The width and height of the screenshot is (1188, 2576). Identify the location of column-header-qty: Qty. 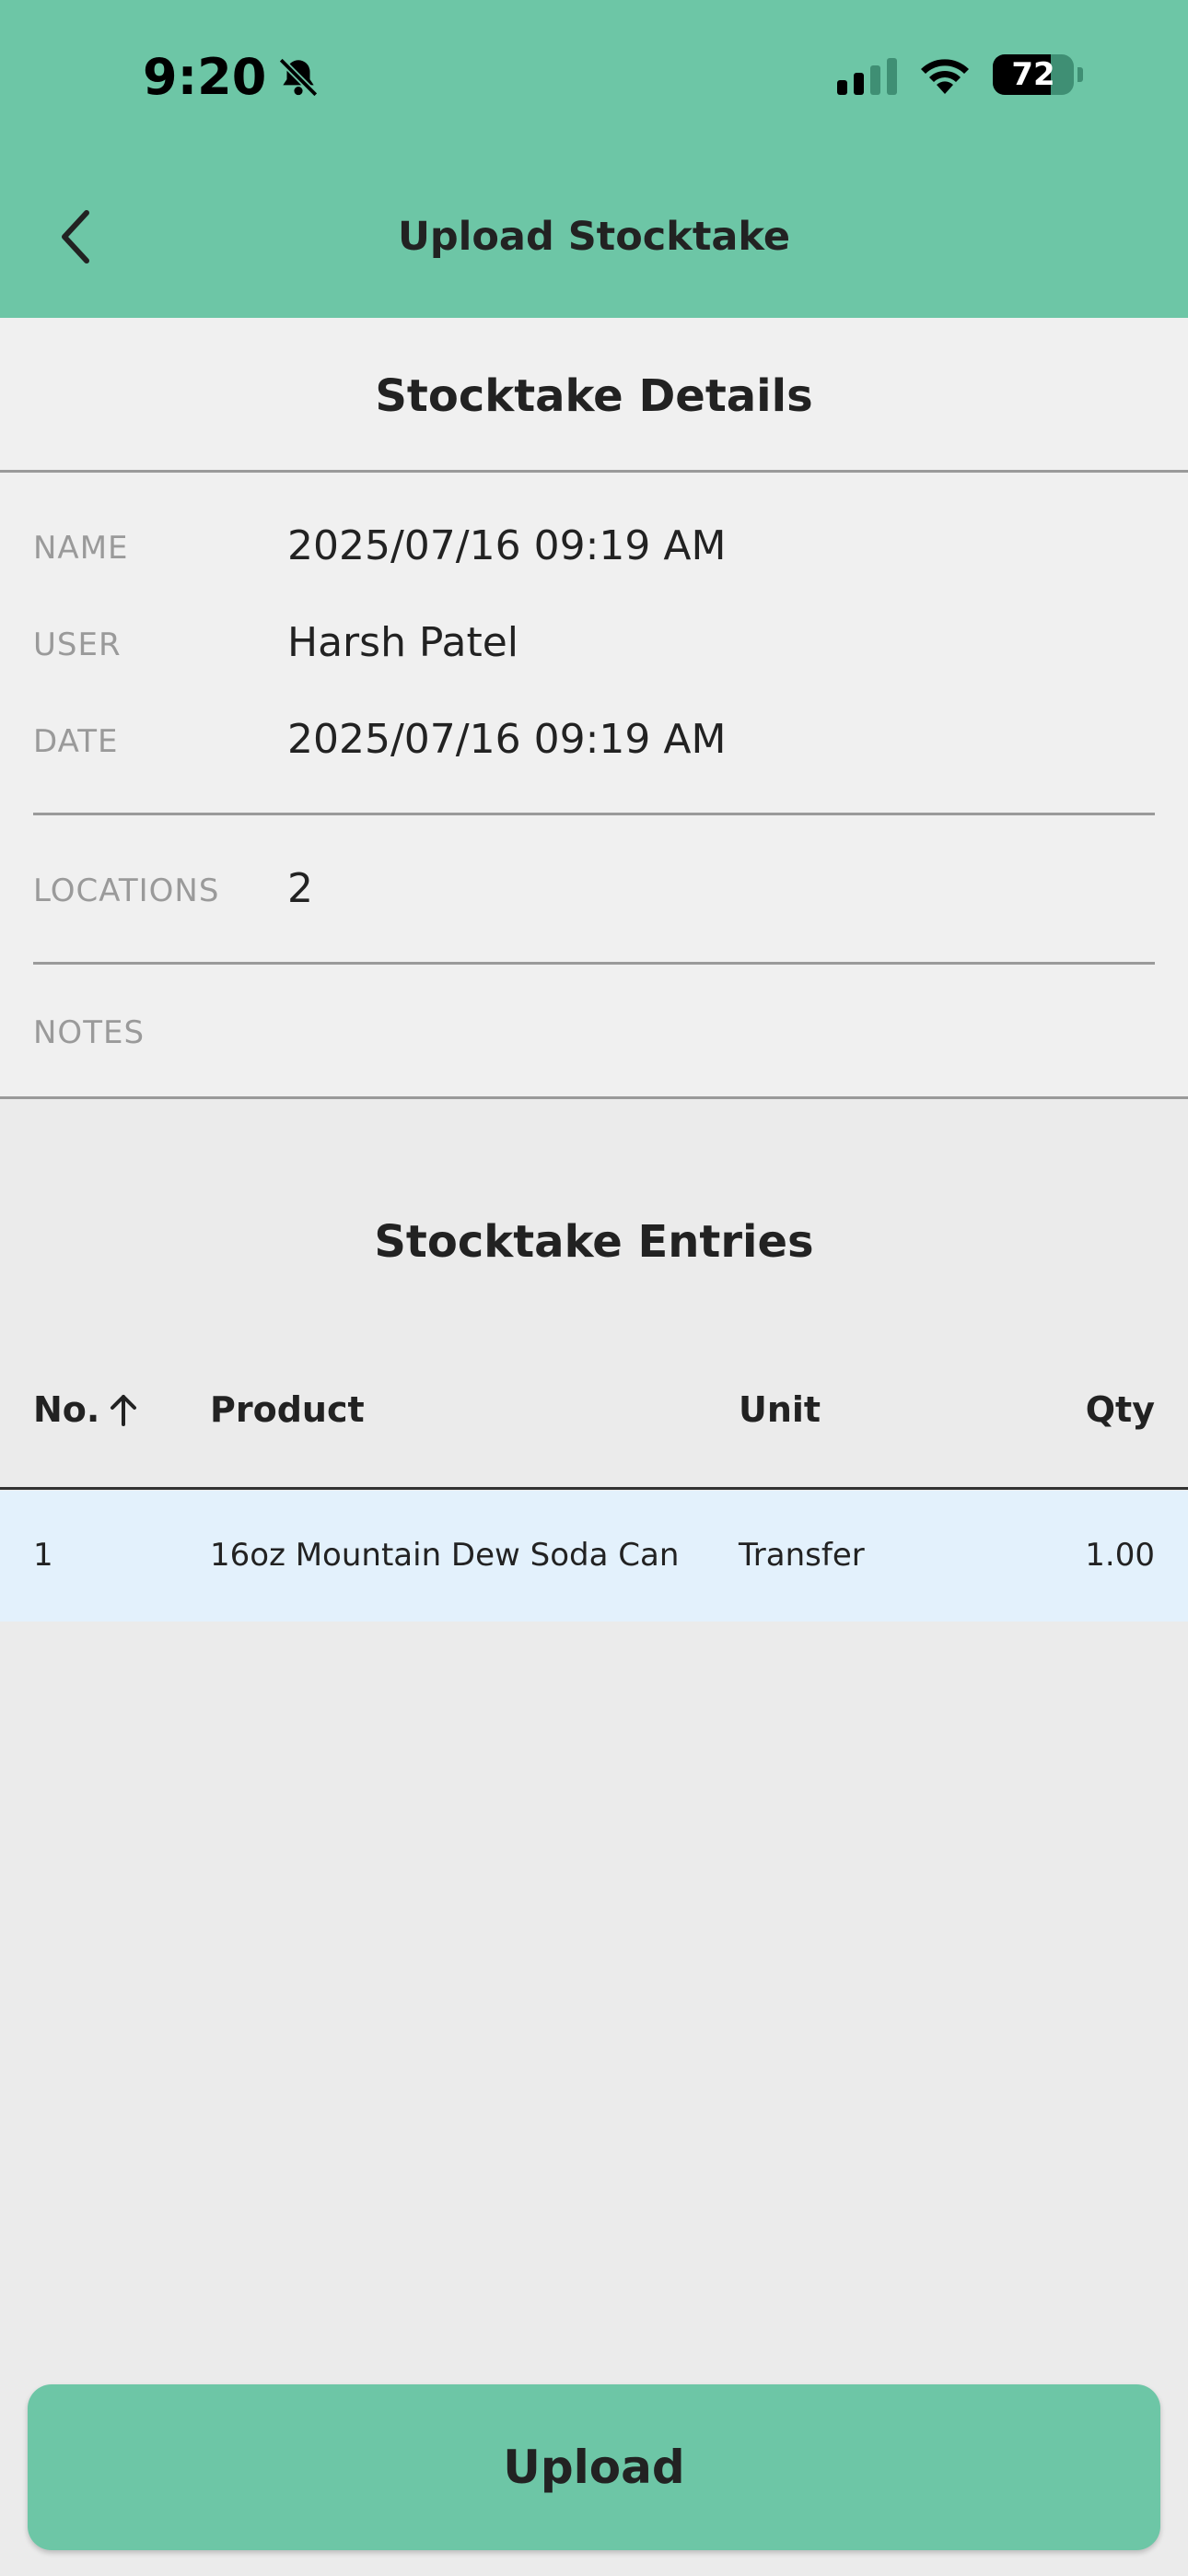
(1120, 1409).